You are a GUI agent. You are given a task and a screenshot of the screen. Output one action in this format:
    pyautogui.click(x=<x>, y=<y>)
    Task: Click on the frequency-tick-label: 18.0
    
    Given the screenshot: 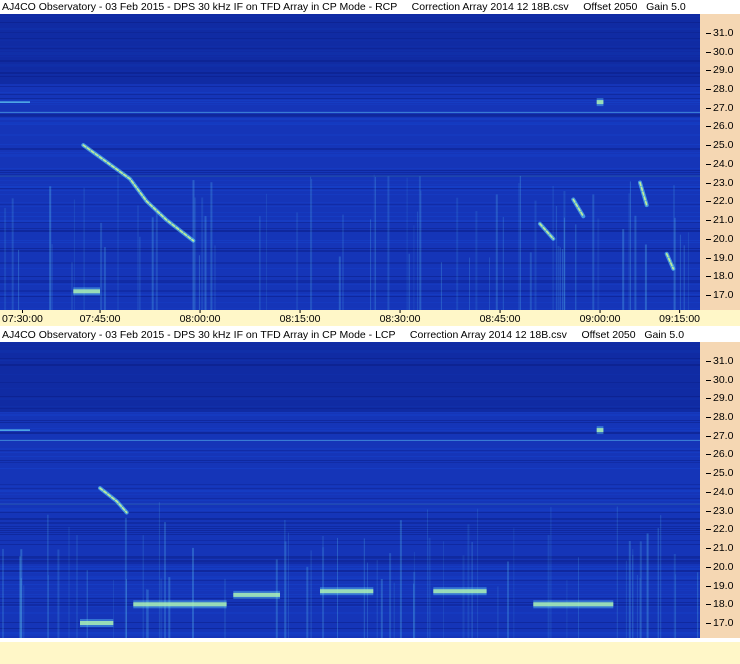 What is the action you would take?
    pyautogui.click(x=719, y=276)
    